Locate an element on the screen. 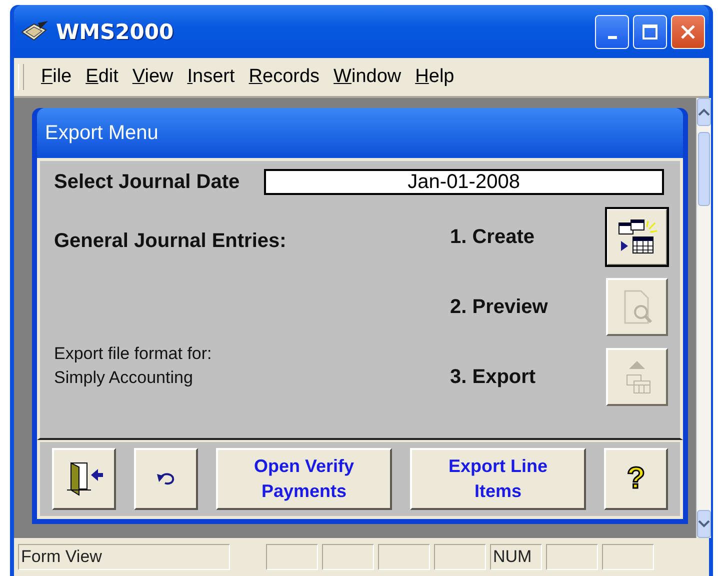 This screenshot has height=576, width=718. undo-button is located at coordinates (166, 479).